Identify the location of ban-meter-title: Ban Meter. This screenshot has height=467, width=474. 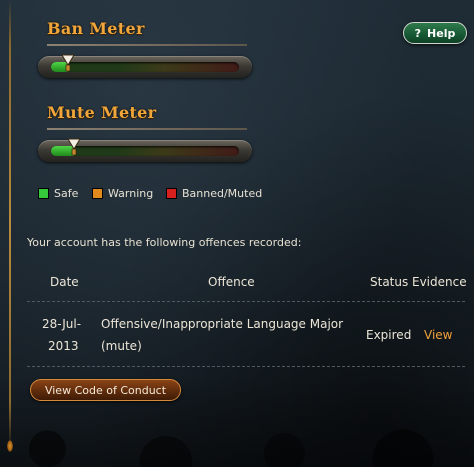
(96, 28).